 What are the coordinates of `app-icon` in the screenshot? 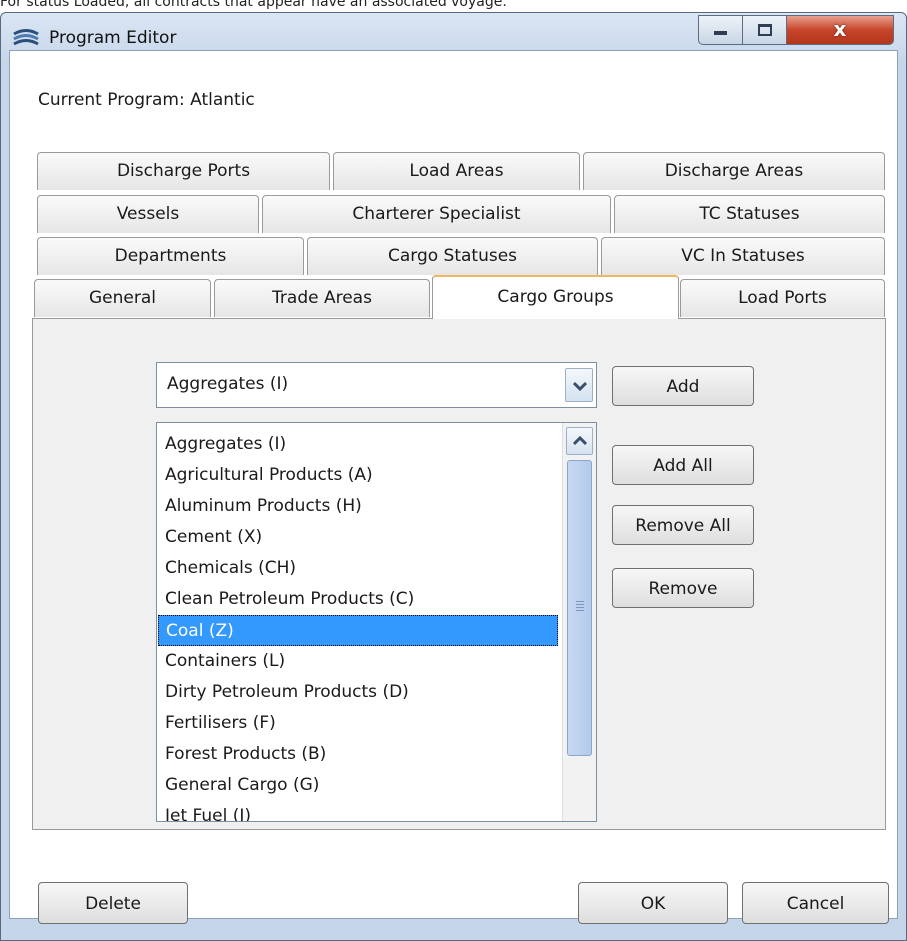 It's located at (26, 37).